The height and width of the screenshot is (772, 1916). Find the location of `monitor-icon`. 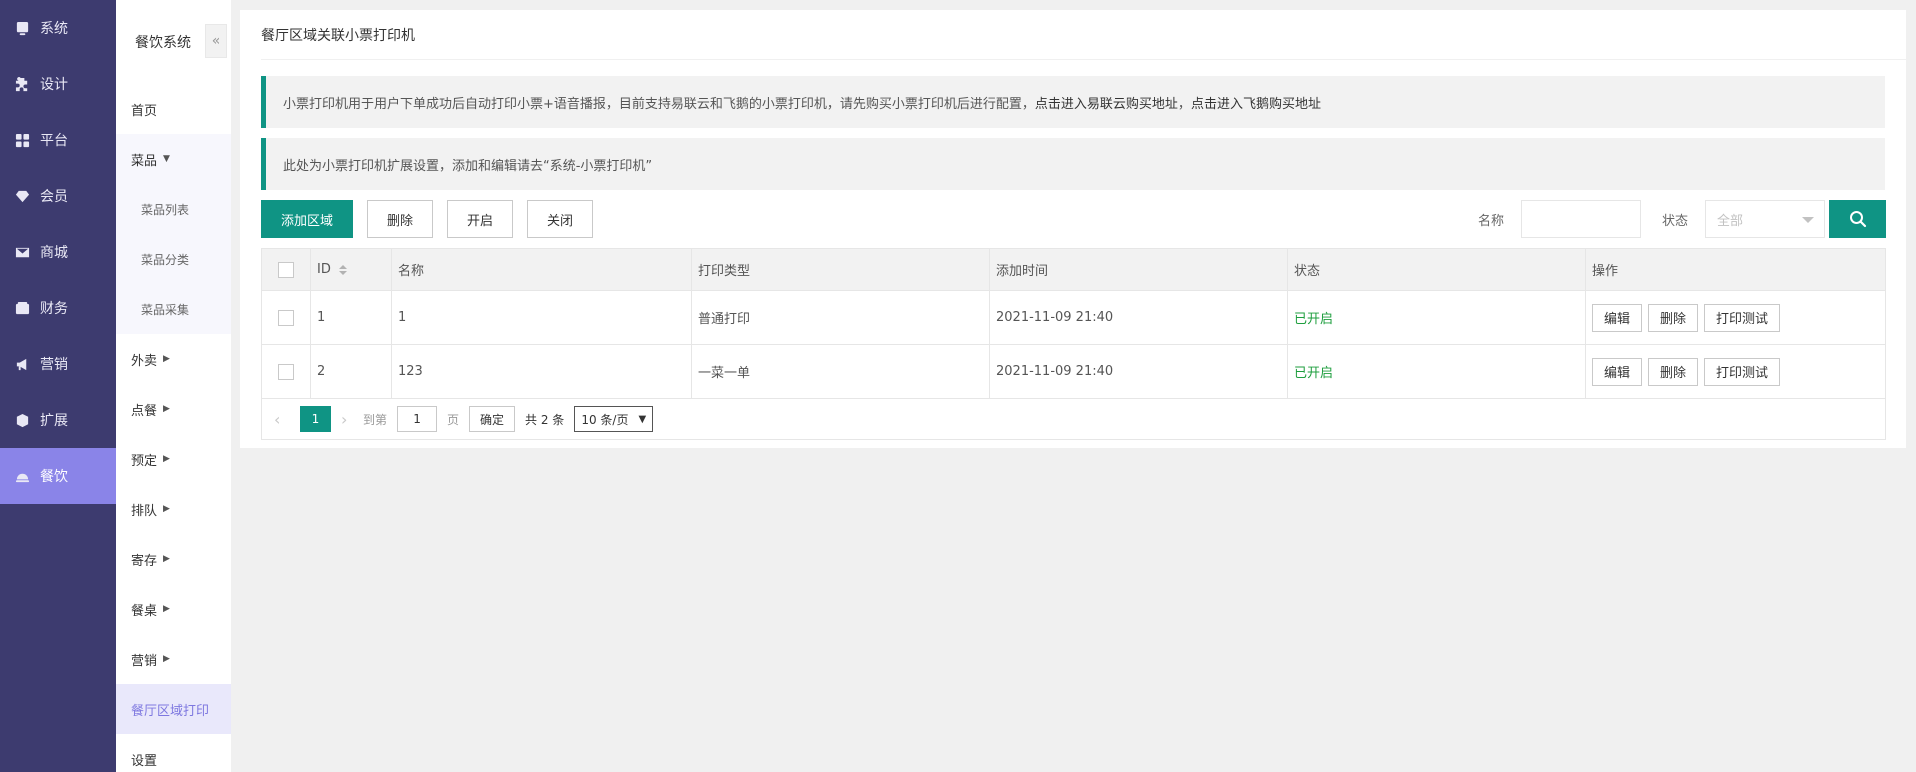

monitor-icon is located at coordinates (22, 28).